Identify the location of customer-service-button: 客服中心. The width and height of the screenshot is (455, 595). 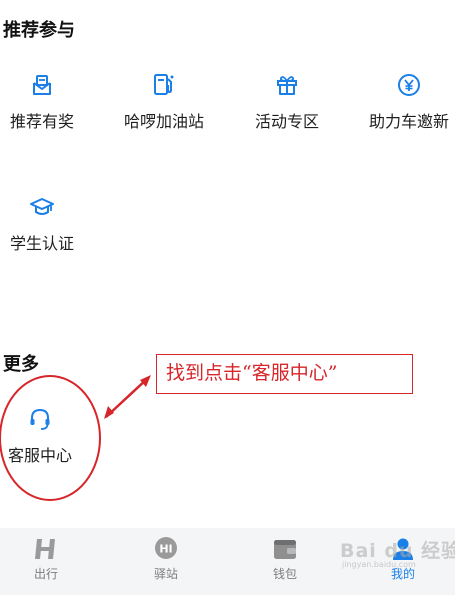
(48, 436).